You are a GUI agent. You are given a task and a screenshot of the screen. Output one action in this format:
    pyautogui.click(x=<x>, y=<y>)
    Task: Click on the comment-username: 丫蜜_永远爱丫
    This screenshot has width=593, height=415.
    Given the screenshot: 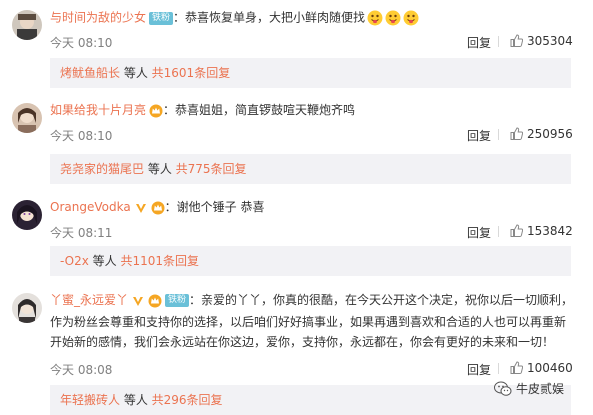 What is the action you would take?
    pyautogui.click(x=89, y=300)
    